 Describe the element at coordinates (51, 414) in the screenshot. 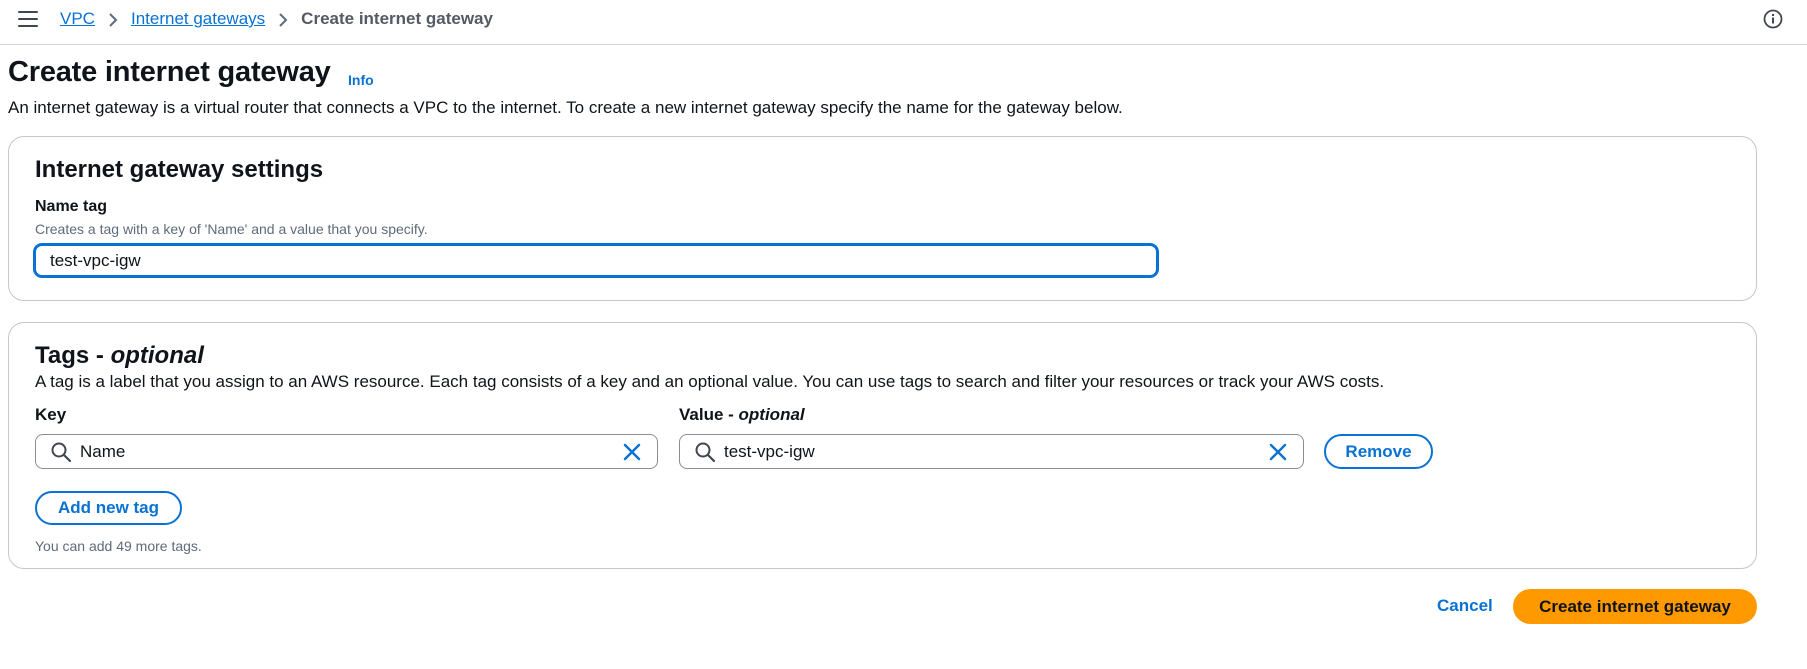

I see `key-label: Key` at that location.